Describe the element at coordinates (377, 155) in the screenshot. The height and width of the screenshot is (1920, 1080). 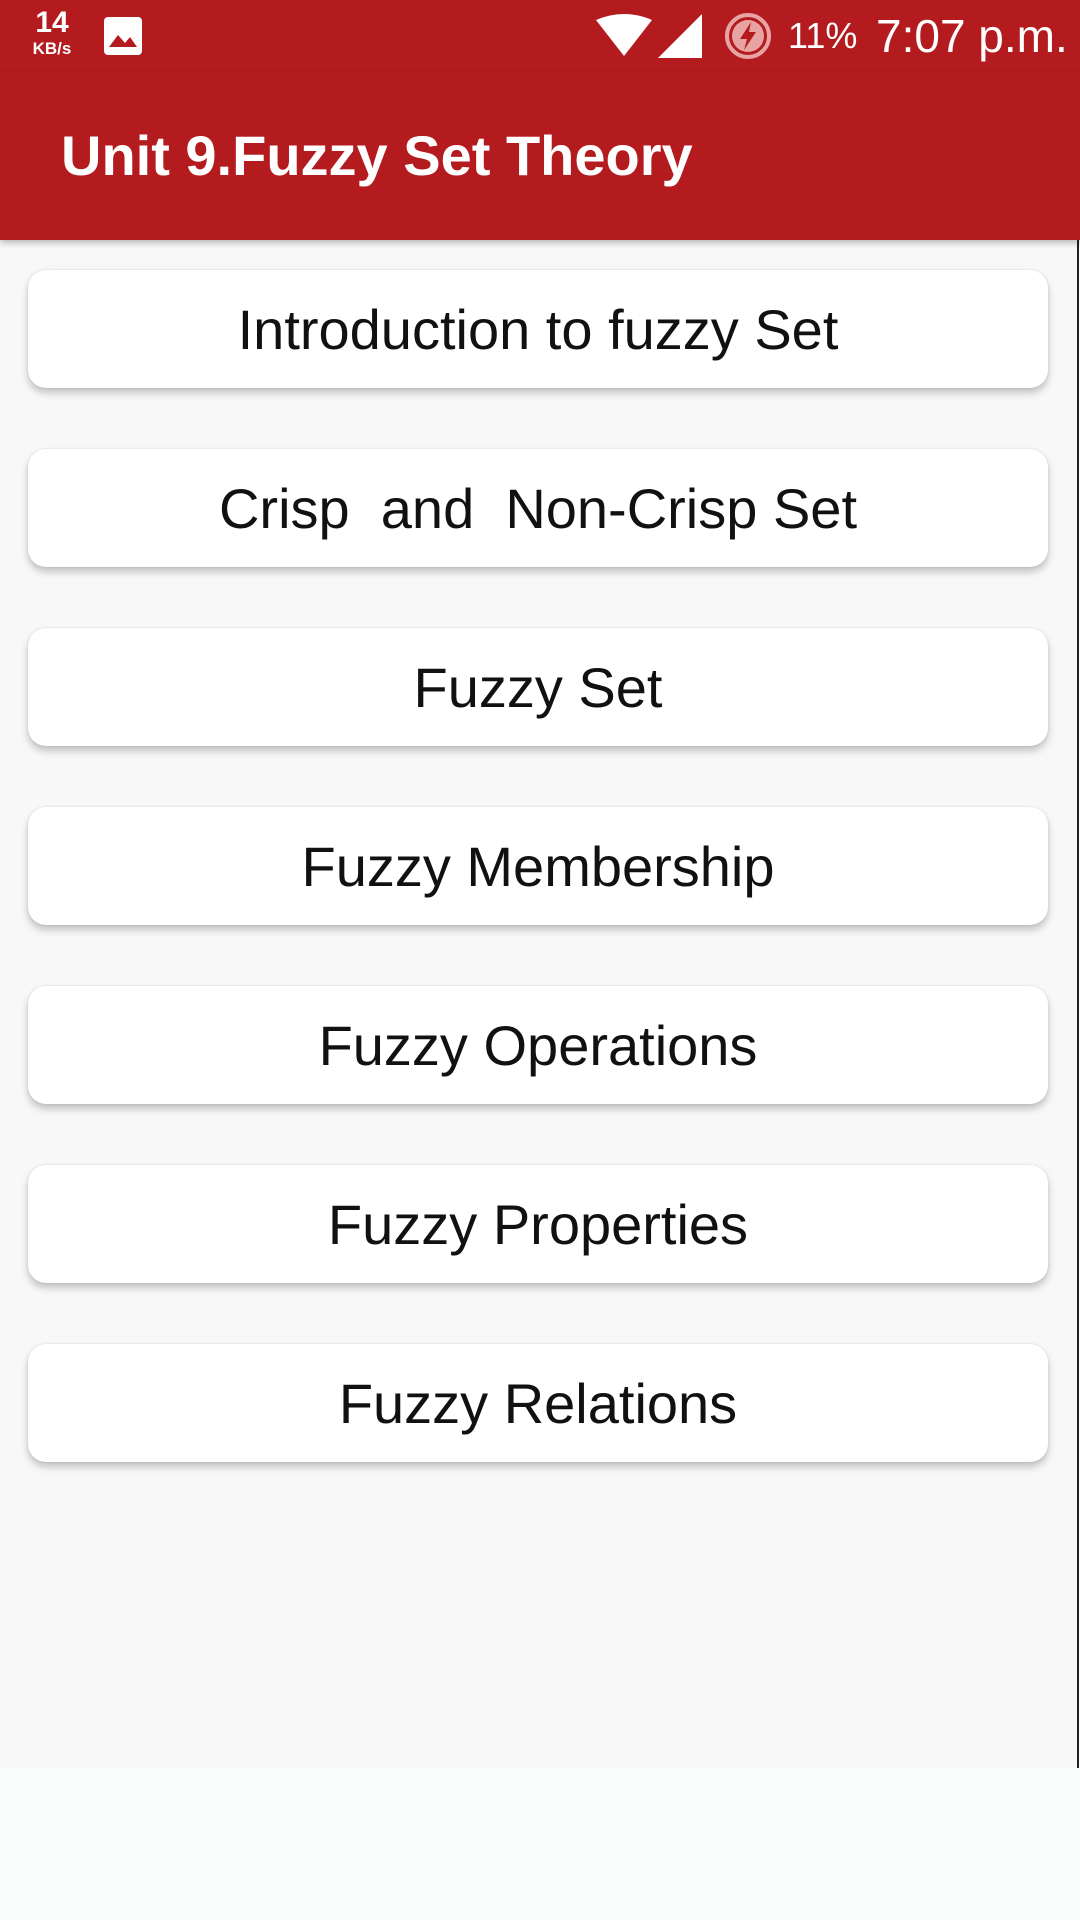
I see `page-title: Unit 9.Fuzzy Set Theory` at that location.